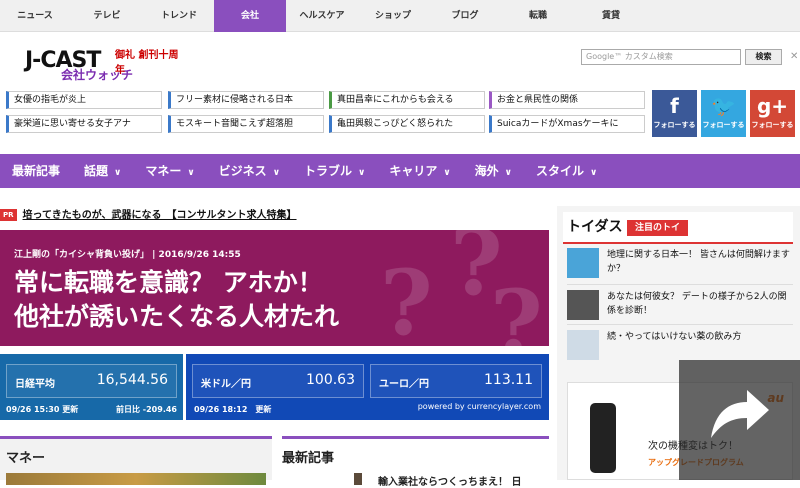 This screenshot has height=488, width=800. Describe the element at coordinates (330, 380) in the screenshot. I see `usd-value: 100.63` at that location.